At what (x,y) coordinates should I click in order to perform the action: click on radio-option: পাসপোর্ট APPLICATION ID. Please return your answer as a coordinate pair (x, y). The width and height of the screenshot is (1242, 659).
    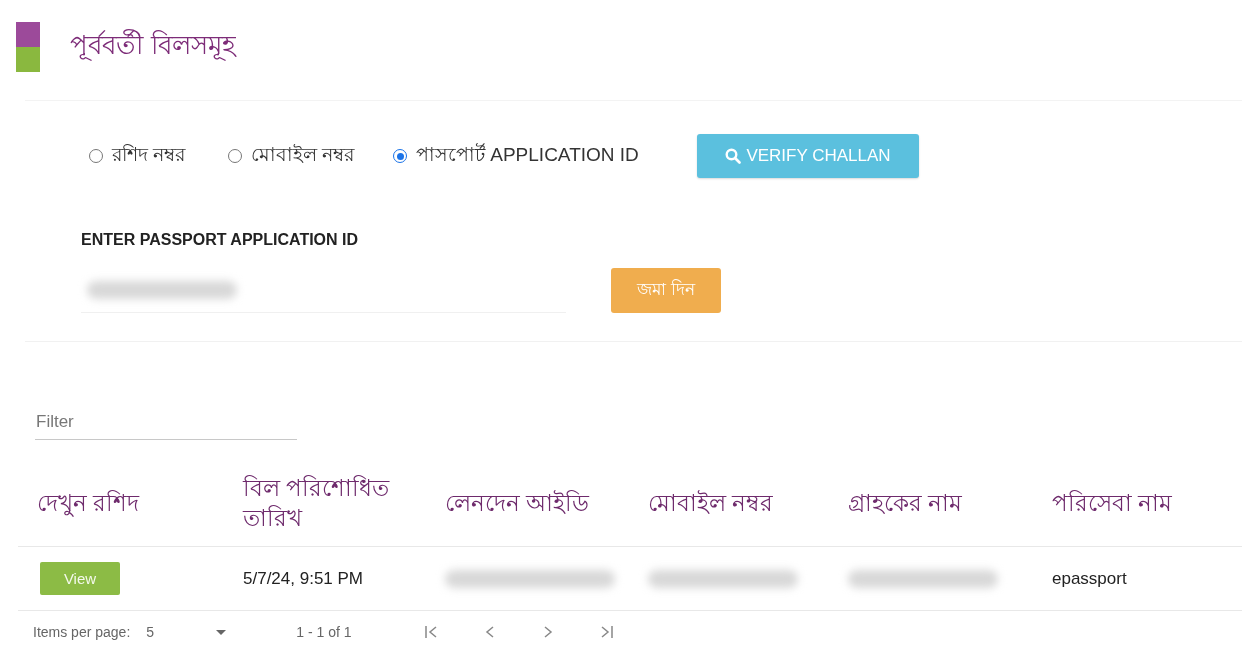
    Looking at the image, I should click on (516, 156).